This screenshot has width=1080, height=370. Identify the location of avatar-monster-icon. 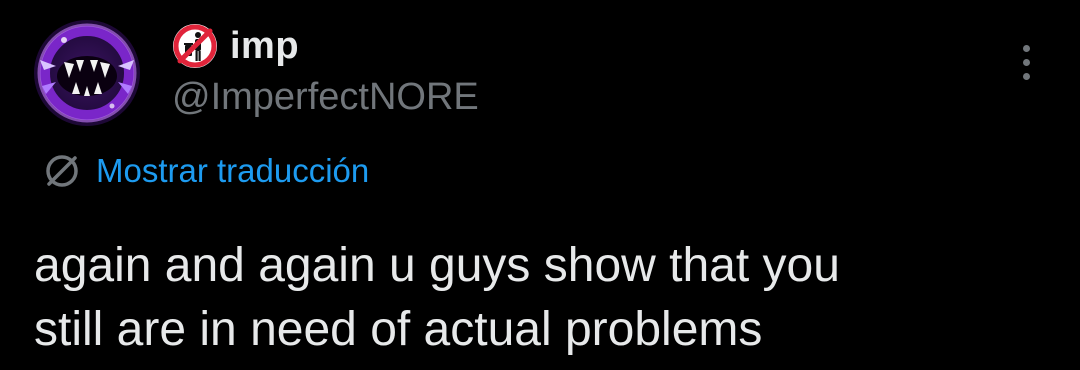
(87, 73).